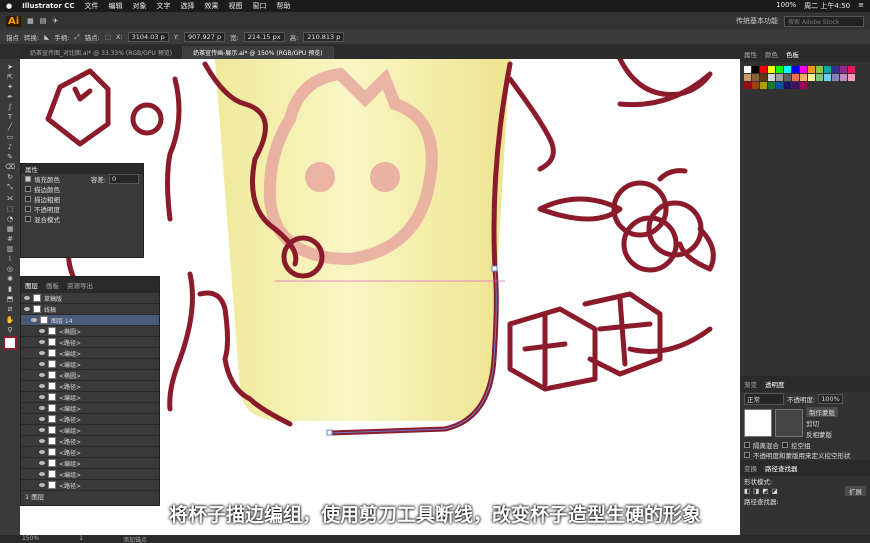  What do you see at coordinates (82, 189) in the screenshot?
I see `stroke-color-row: 描边颜色` at bounding box center [82, 189].